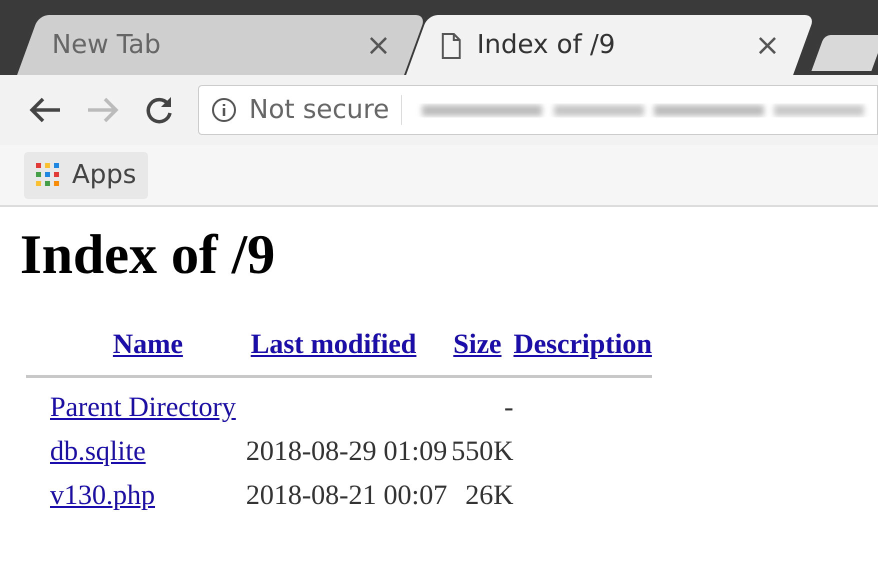 The image size is (878, 561). Describe the element at coordinates (98, 451) in the screenshot. I see `file-link: db.sqlite` at that location.